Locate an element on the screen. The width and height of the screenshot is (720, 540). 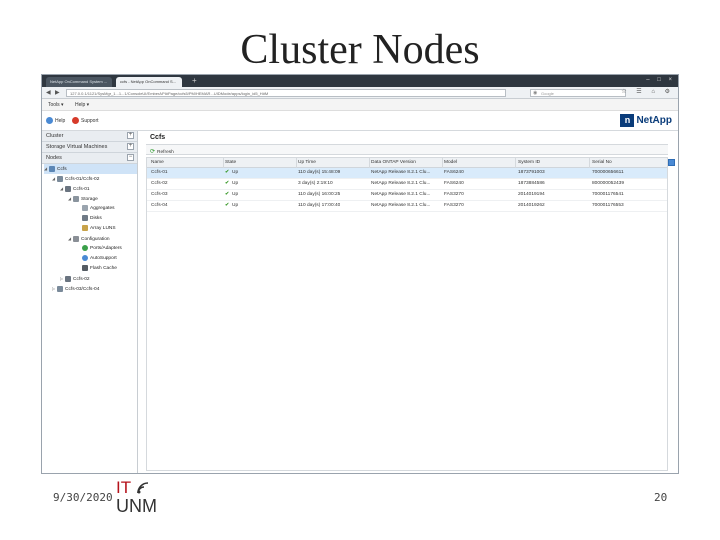
cell-system-id: 1873791003 is located at coordinates (531, 172).